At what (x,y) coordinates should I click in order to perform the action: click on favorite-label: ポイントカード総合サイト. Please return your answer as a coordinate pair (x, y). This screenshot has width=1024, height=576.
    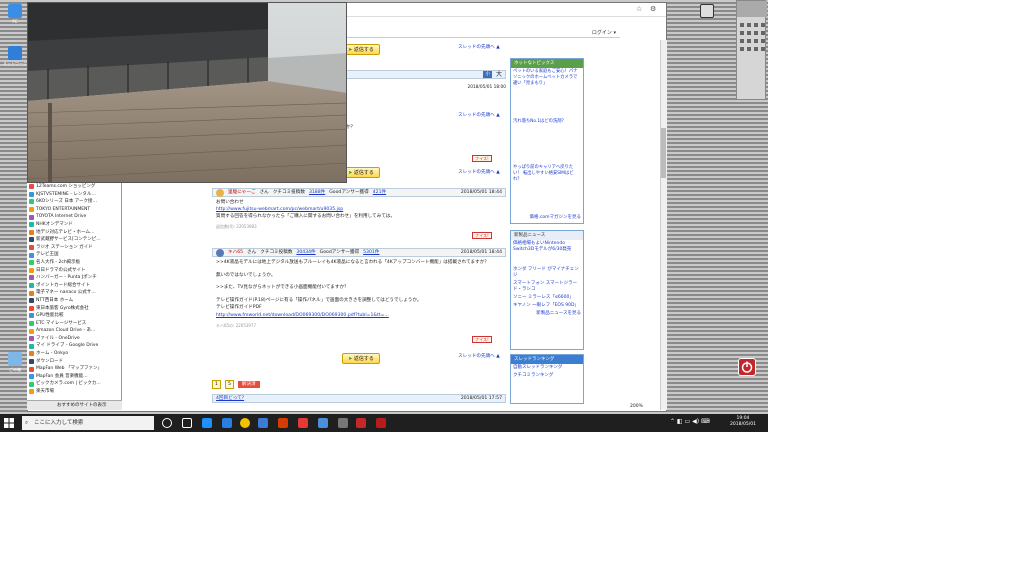
    Looking at the image, I should click on (63, 285).